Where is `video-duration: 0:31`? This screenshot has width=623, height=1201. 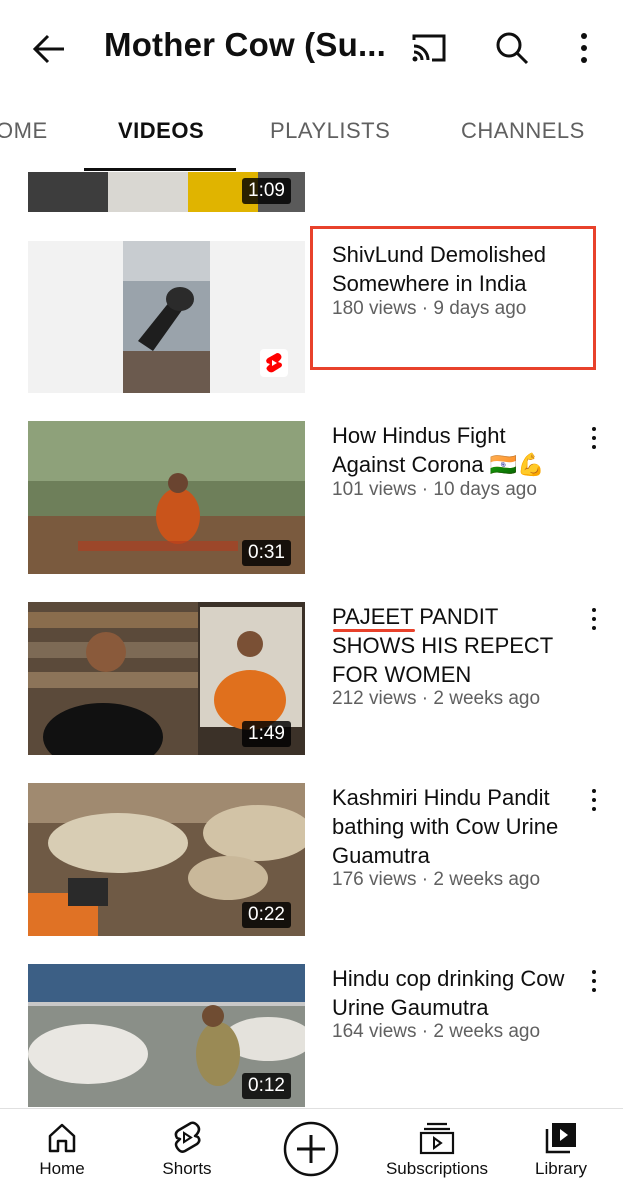
video-duration: 0:31 is located at coordinates (266, 553).